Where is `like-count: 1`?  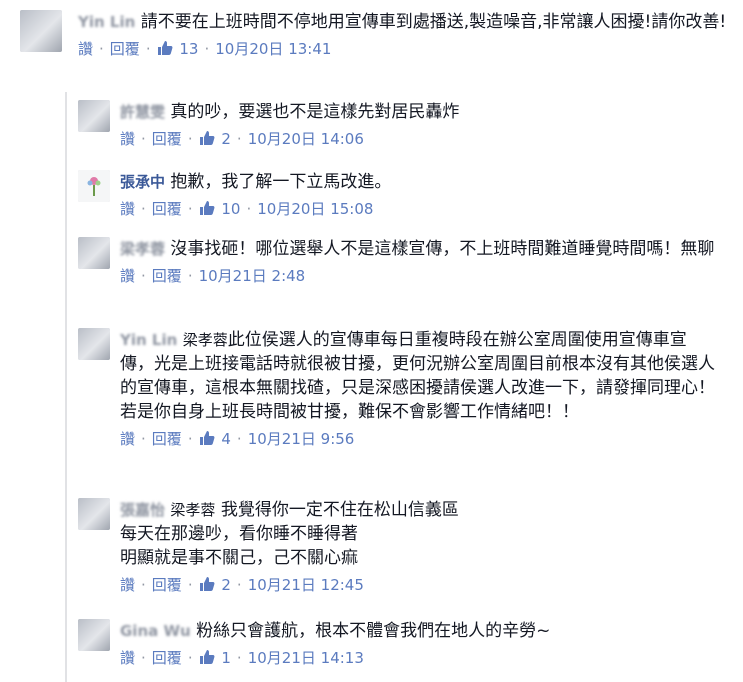
like-count: 1 is located at coordinates (215, 658).